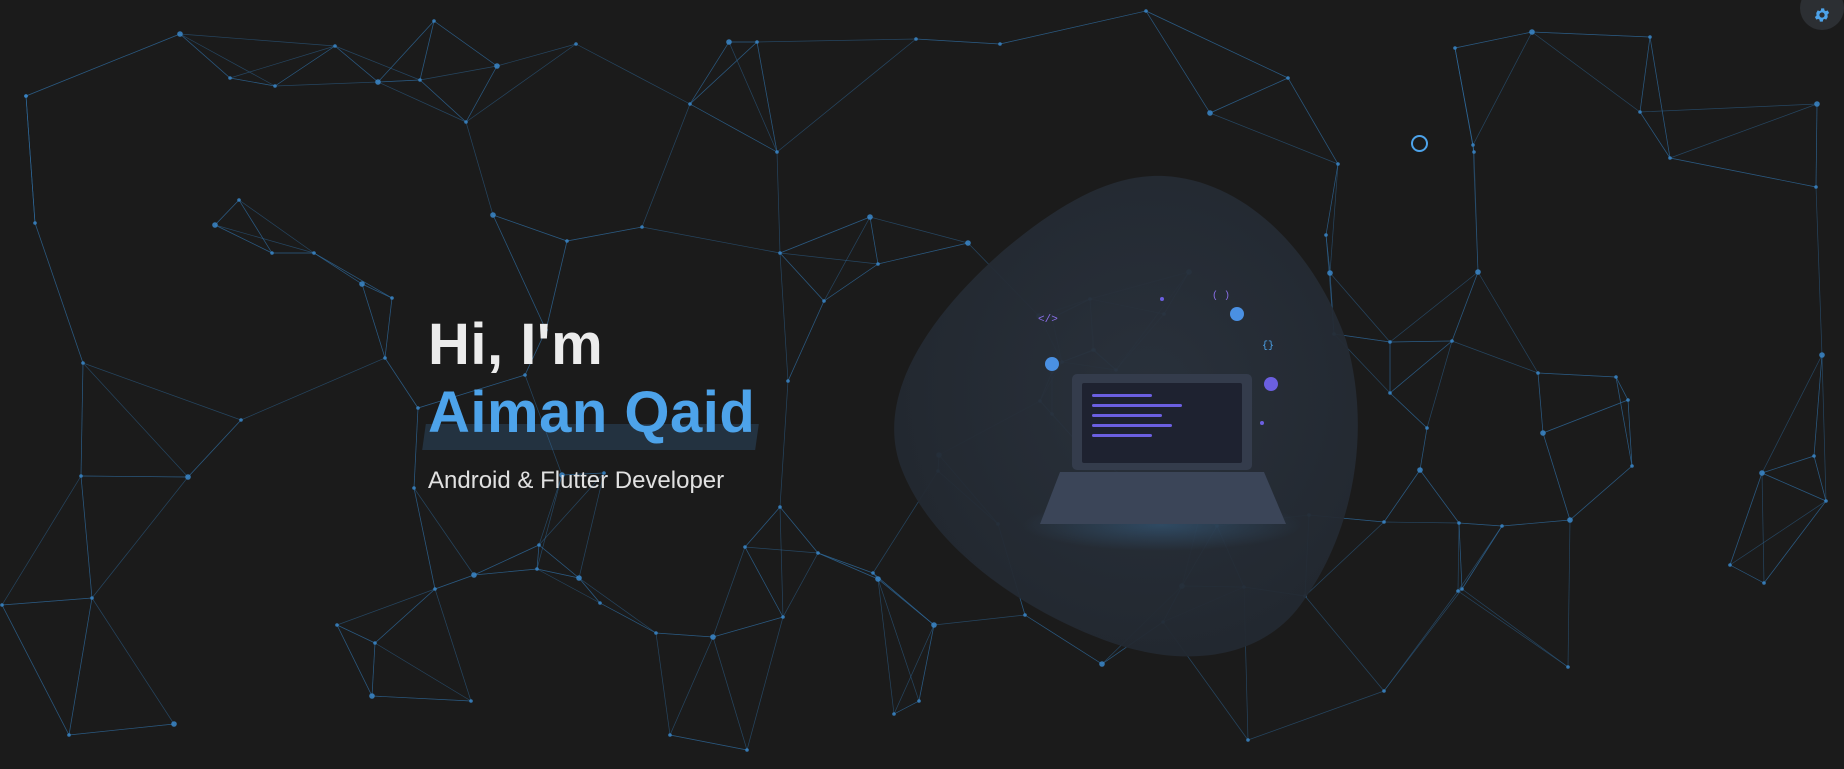  Describe the element at coordinates (1163, 449) in the screenshot. I see `laptop-icon` at that location.